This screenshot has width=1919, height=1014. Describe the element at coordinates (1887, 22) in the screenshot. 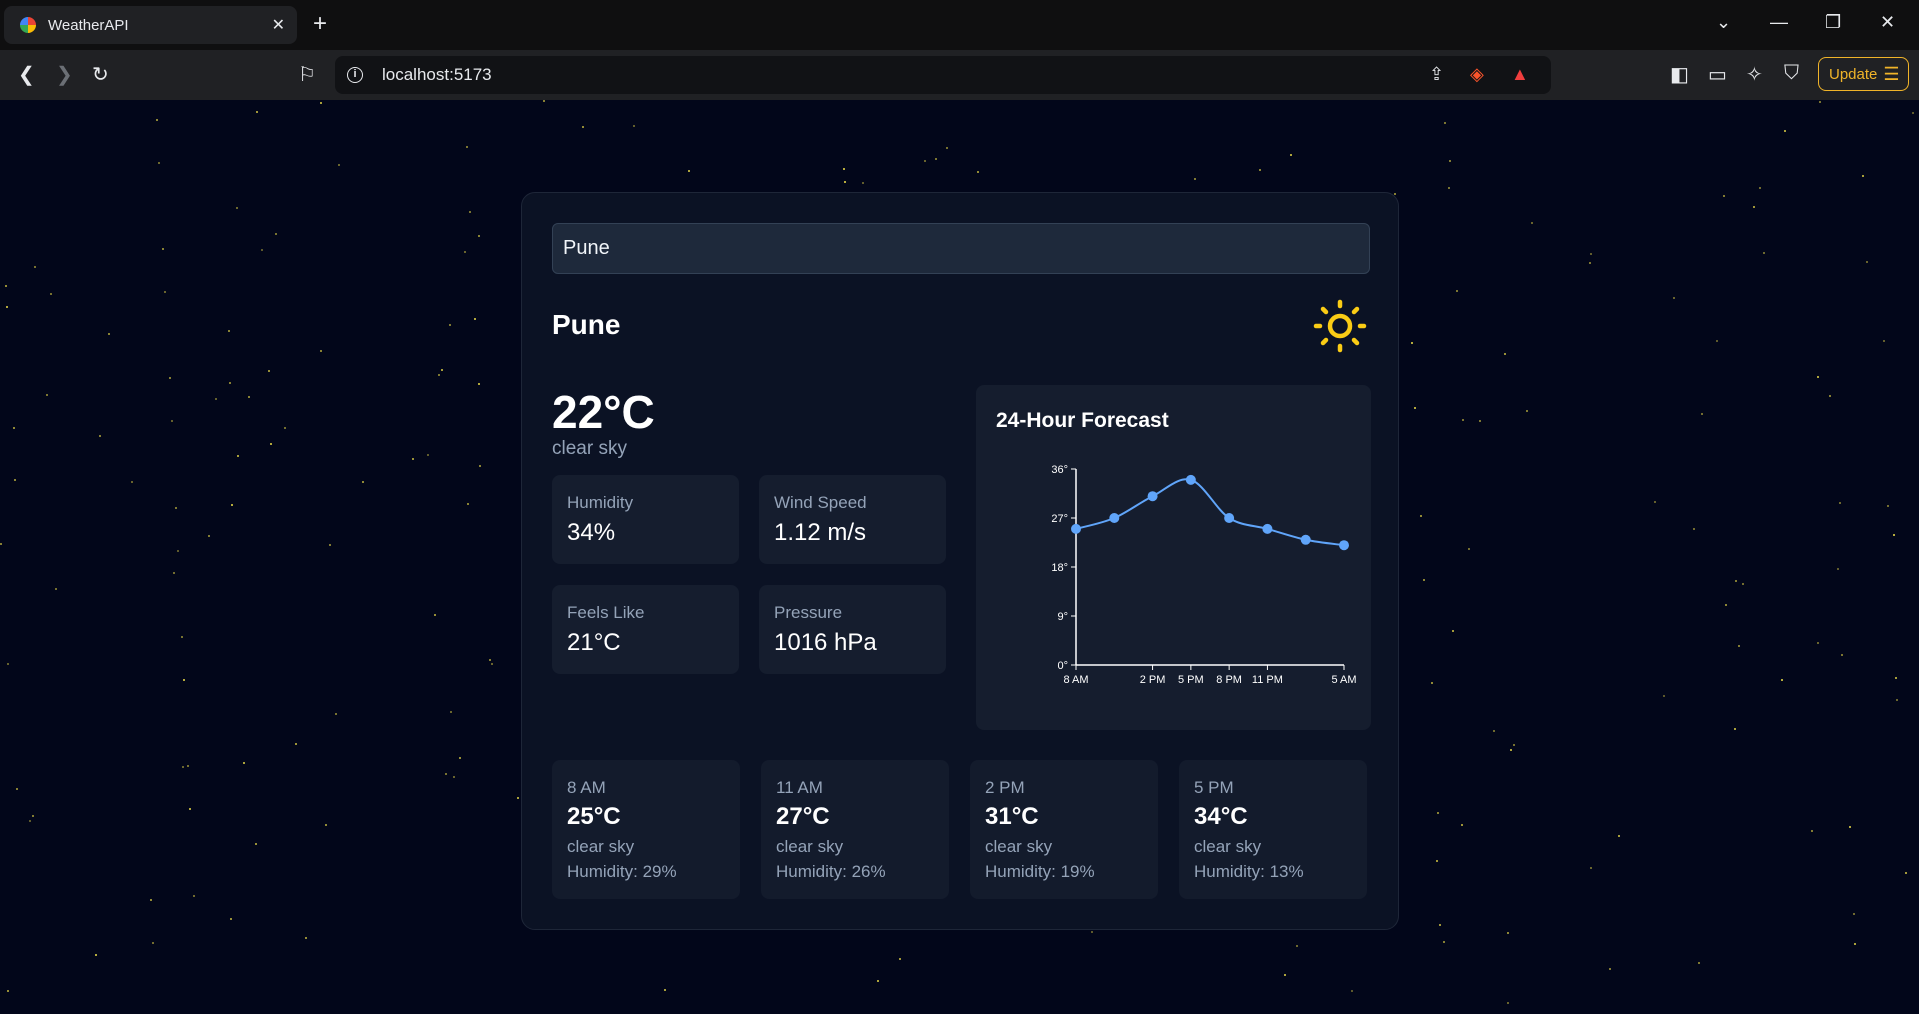

I see `window-close-icon: ✕` at that location.